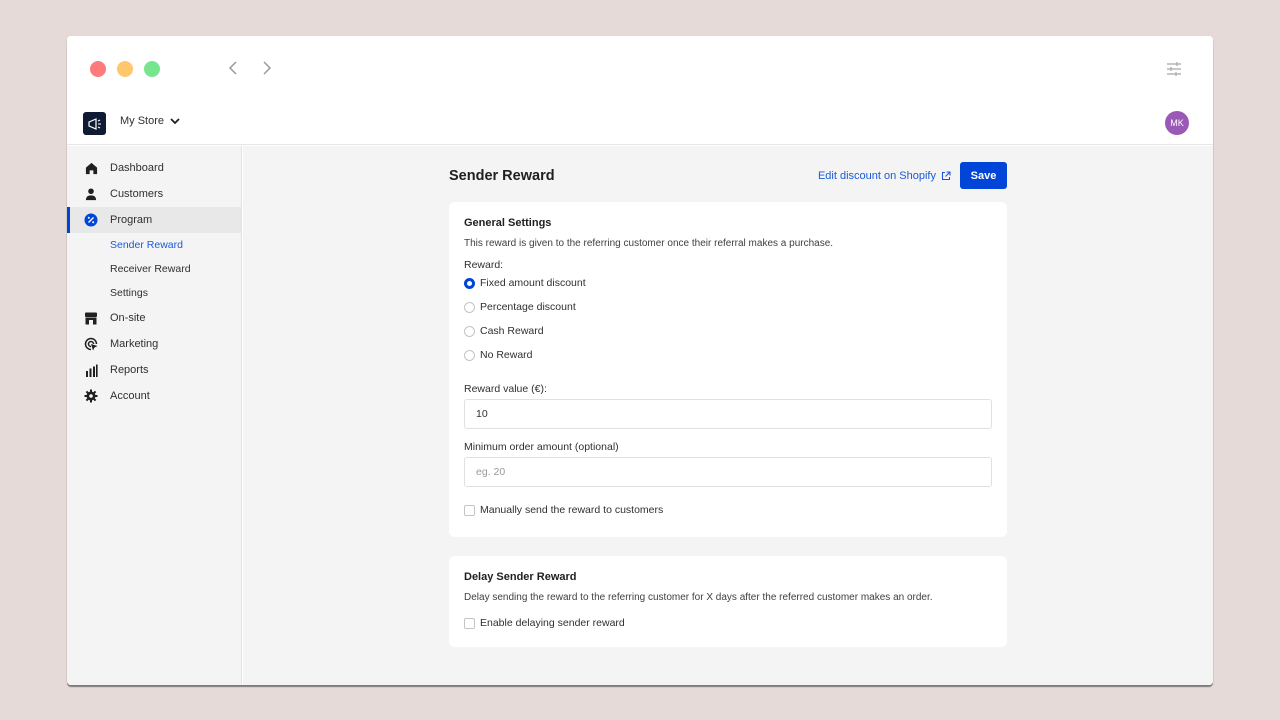 The height and width of the screenshot is (720, 1280). I want to click on sidebar-item-label: Marketing, so click(134, 344).